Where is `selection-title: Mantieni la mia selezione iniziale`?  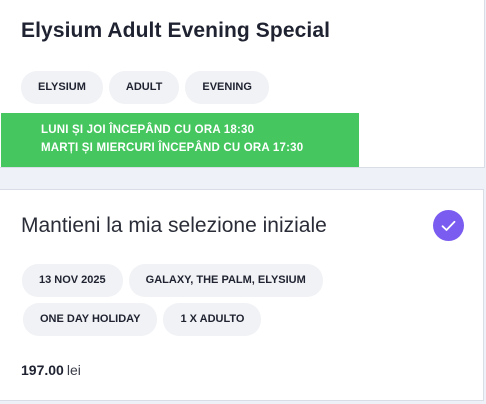
selection-title: Mantieni la mia selezione iniziale is located at coordinates (174, 225).